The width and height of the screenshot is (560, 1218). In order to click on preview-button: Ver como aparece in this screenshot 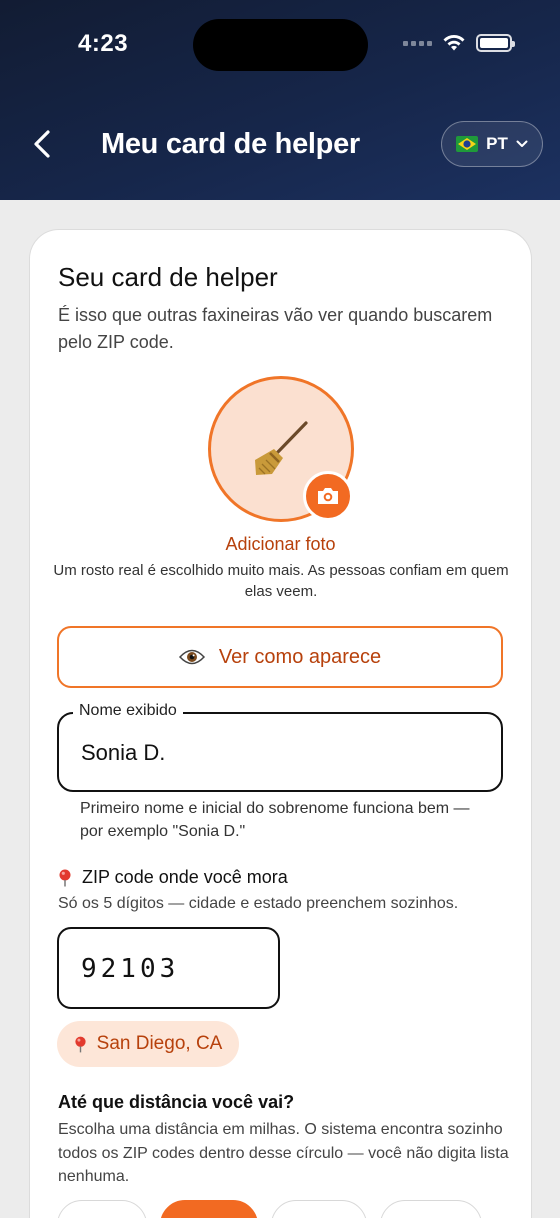, I will do `click(280, 657)`.